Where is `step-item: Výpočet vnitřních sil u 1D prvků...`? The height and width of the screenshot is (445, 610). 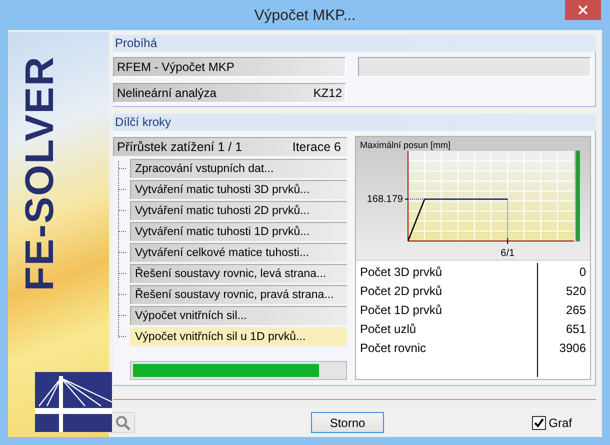 step-item: Výpočet vnitřních sil u 1D prvků... is located at coordinates (238, 336).